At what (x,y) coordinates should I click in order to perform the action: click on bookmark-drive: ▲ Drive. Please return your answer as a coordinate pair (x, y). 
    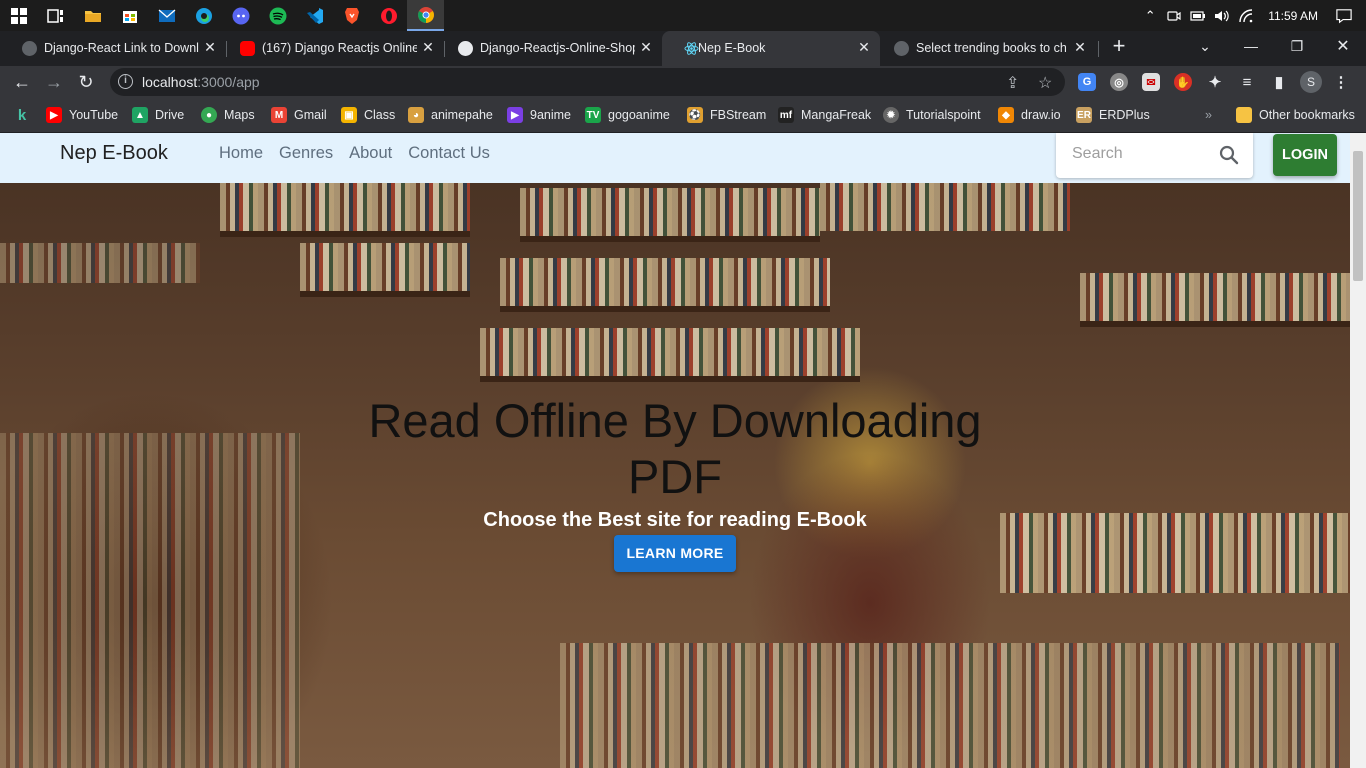
    Looking at the image, I should click on (158, 115).